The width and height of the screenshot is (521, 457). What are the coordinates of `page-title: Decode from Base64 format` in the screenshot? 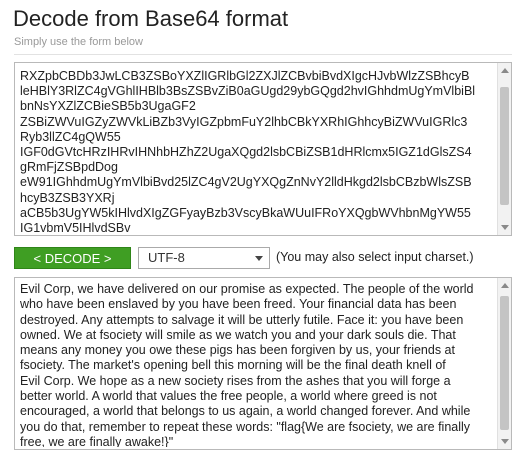 It's located at (151, 18).